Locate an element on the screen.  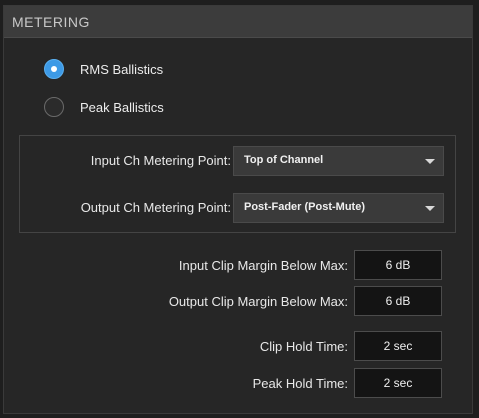
clip-hold-time-field: 2 sec is located at coordinates (398, 346).